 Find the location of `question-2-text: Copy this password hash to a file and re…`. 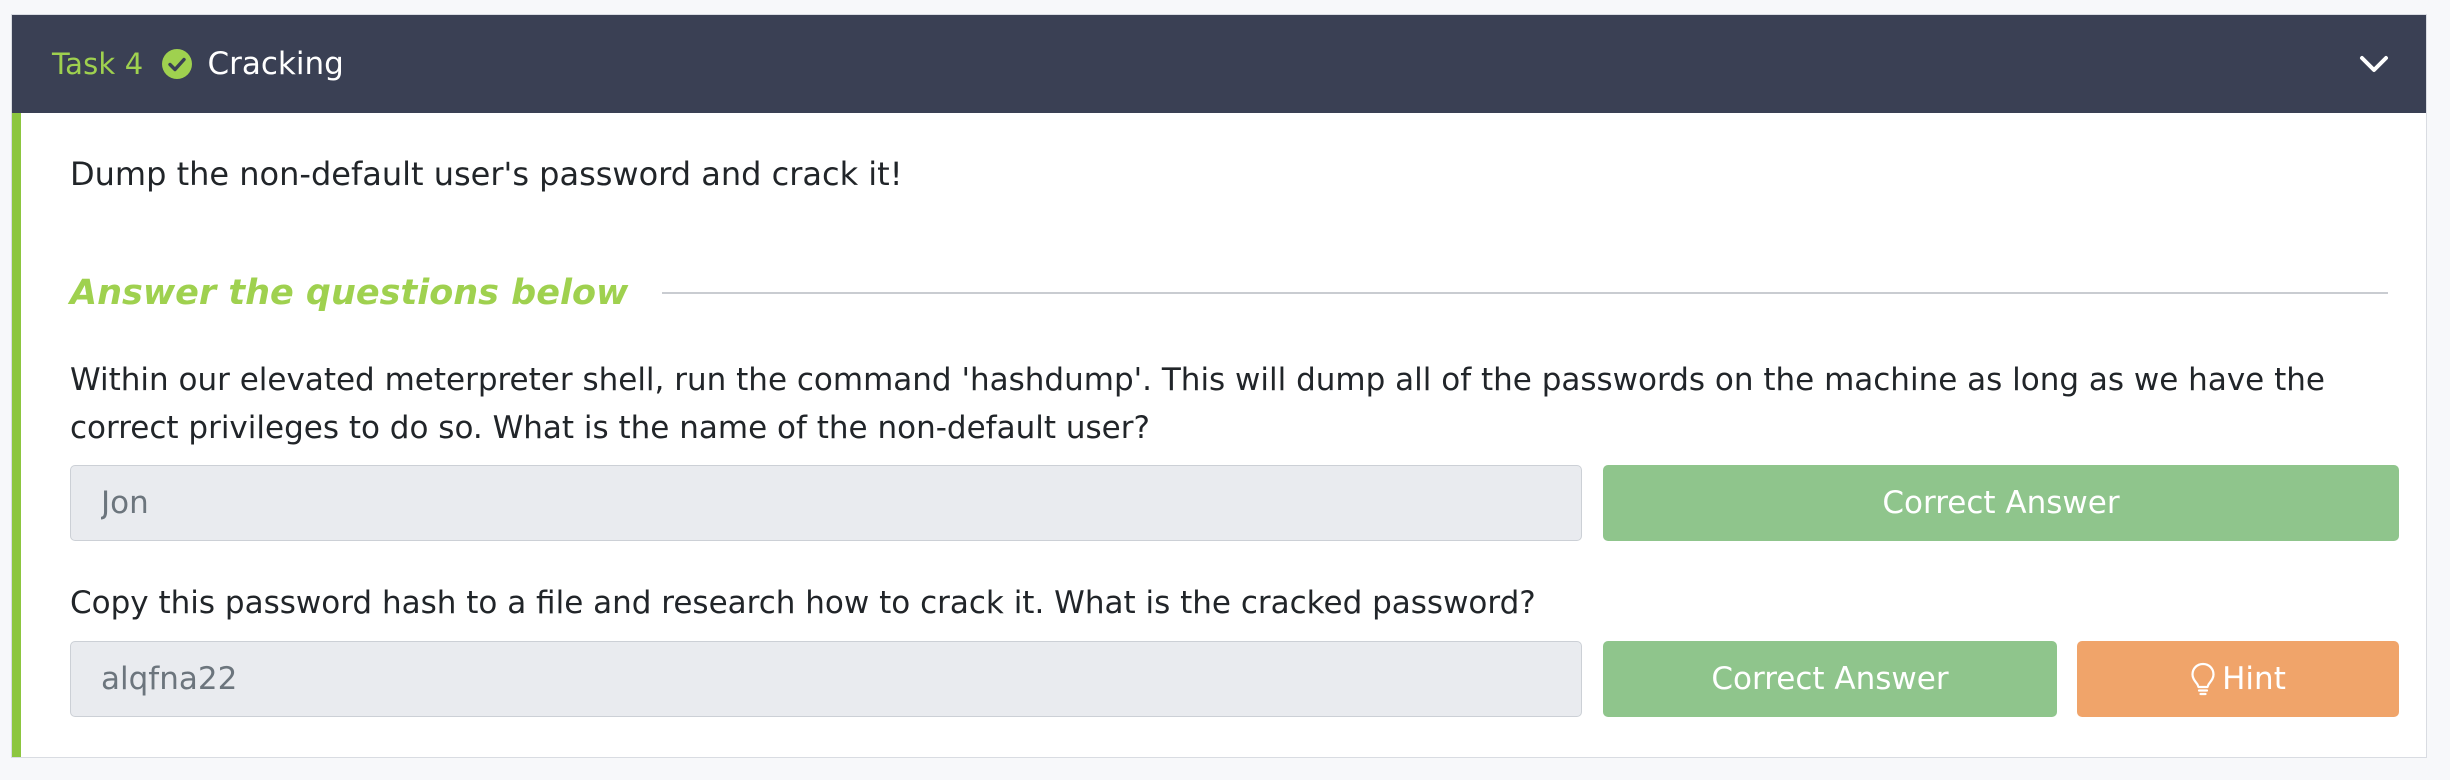

question-2-text: Copy this password hash to a file and re… is located at coordinates (803, 603).